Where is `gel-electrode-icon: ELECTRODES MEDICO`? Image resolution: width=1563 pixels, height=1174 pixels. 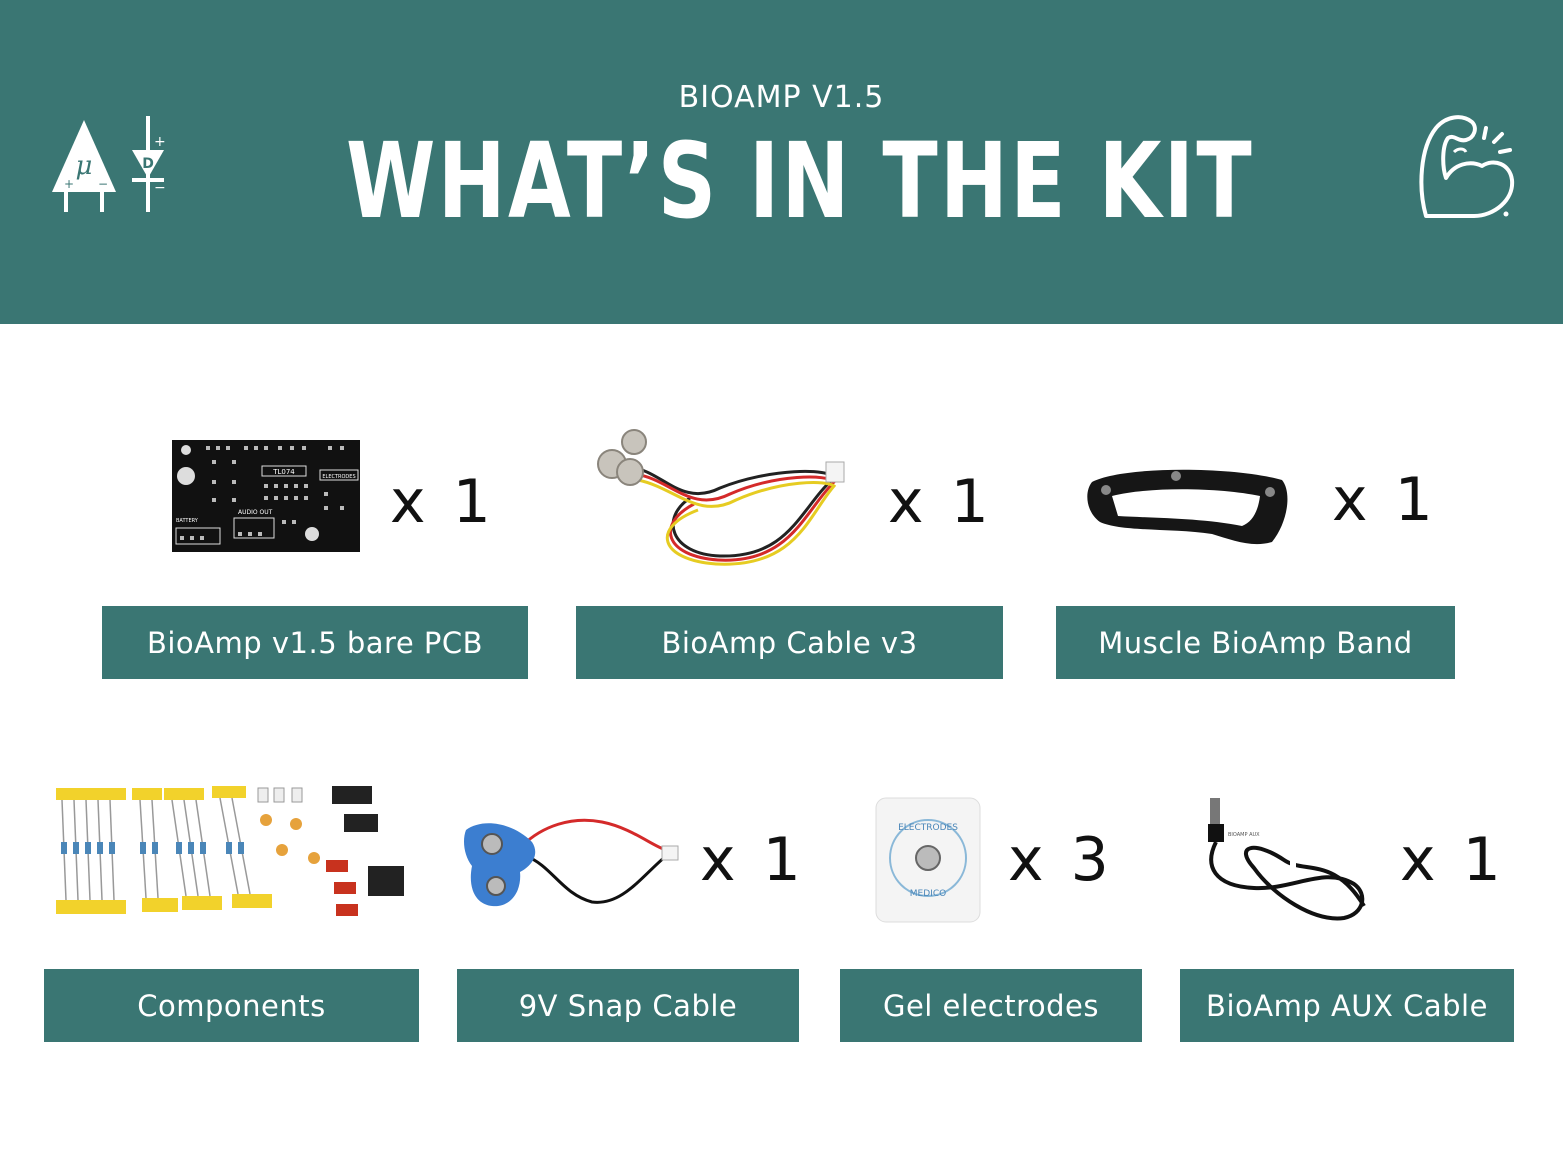 gel-electrode-icon: ELECTRODES MEDICO is located at coordinates (928, 860).